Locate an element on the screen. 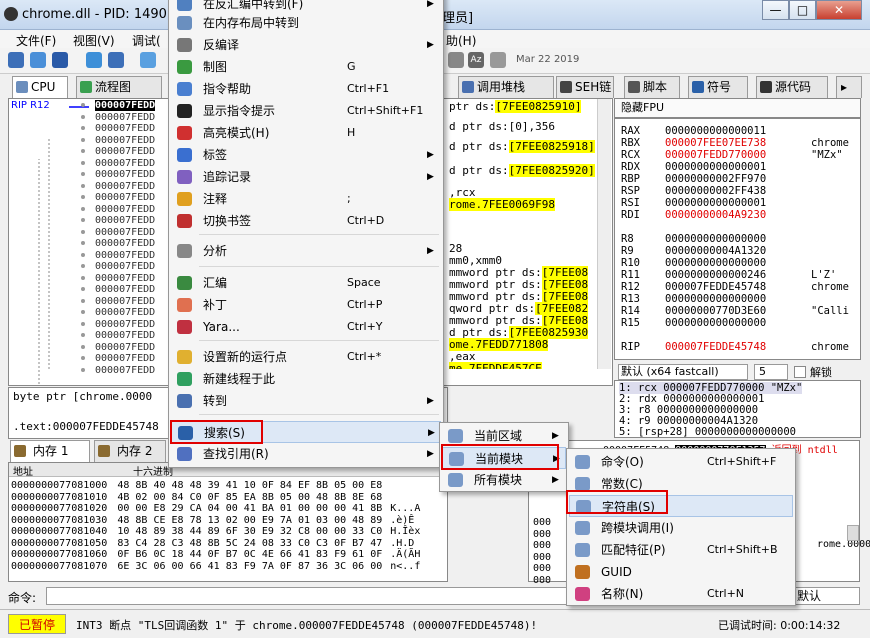 This screenshot has width=870, height=638. register-row: RIP 000007FEDDE45748 chrome is located at coordinates (741, 347).